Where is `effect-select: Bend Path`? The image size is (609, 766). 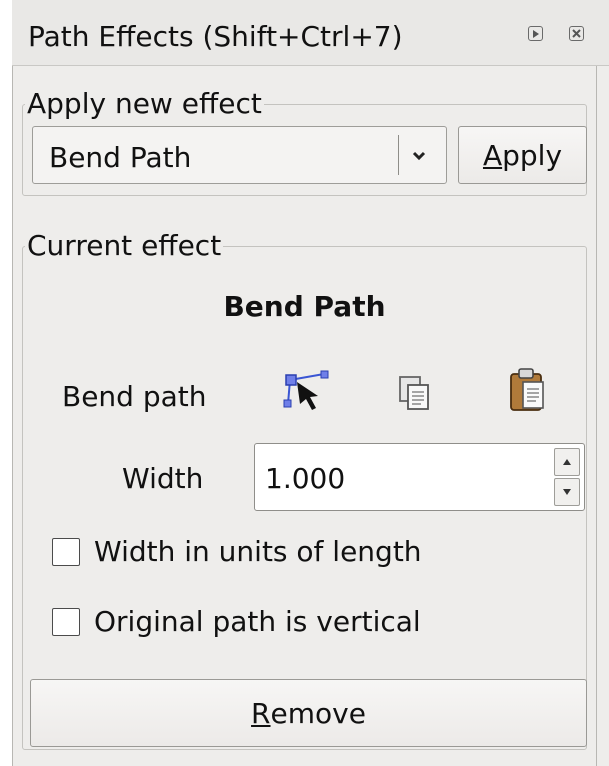
effect-select: Bend Path is located at coordinates (239, 155).